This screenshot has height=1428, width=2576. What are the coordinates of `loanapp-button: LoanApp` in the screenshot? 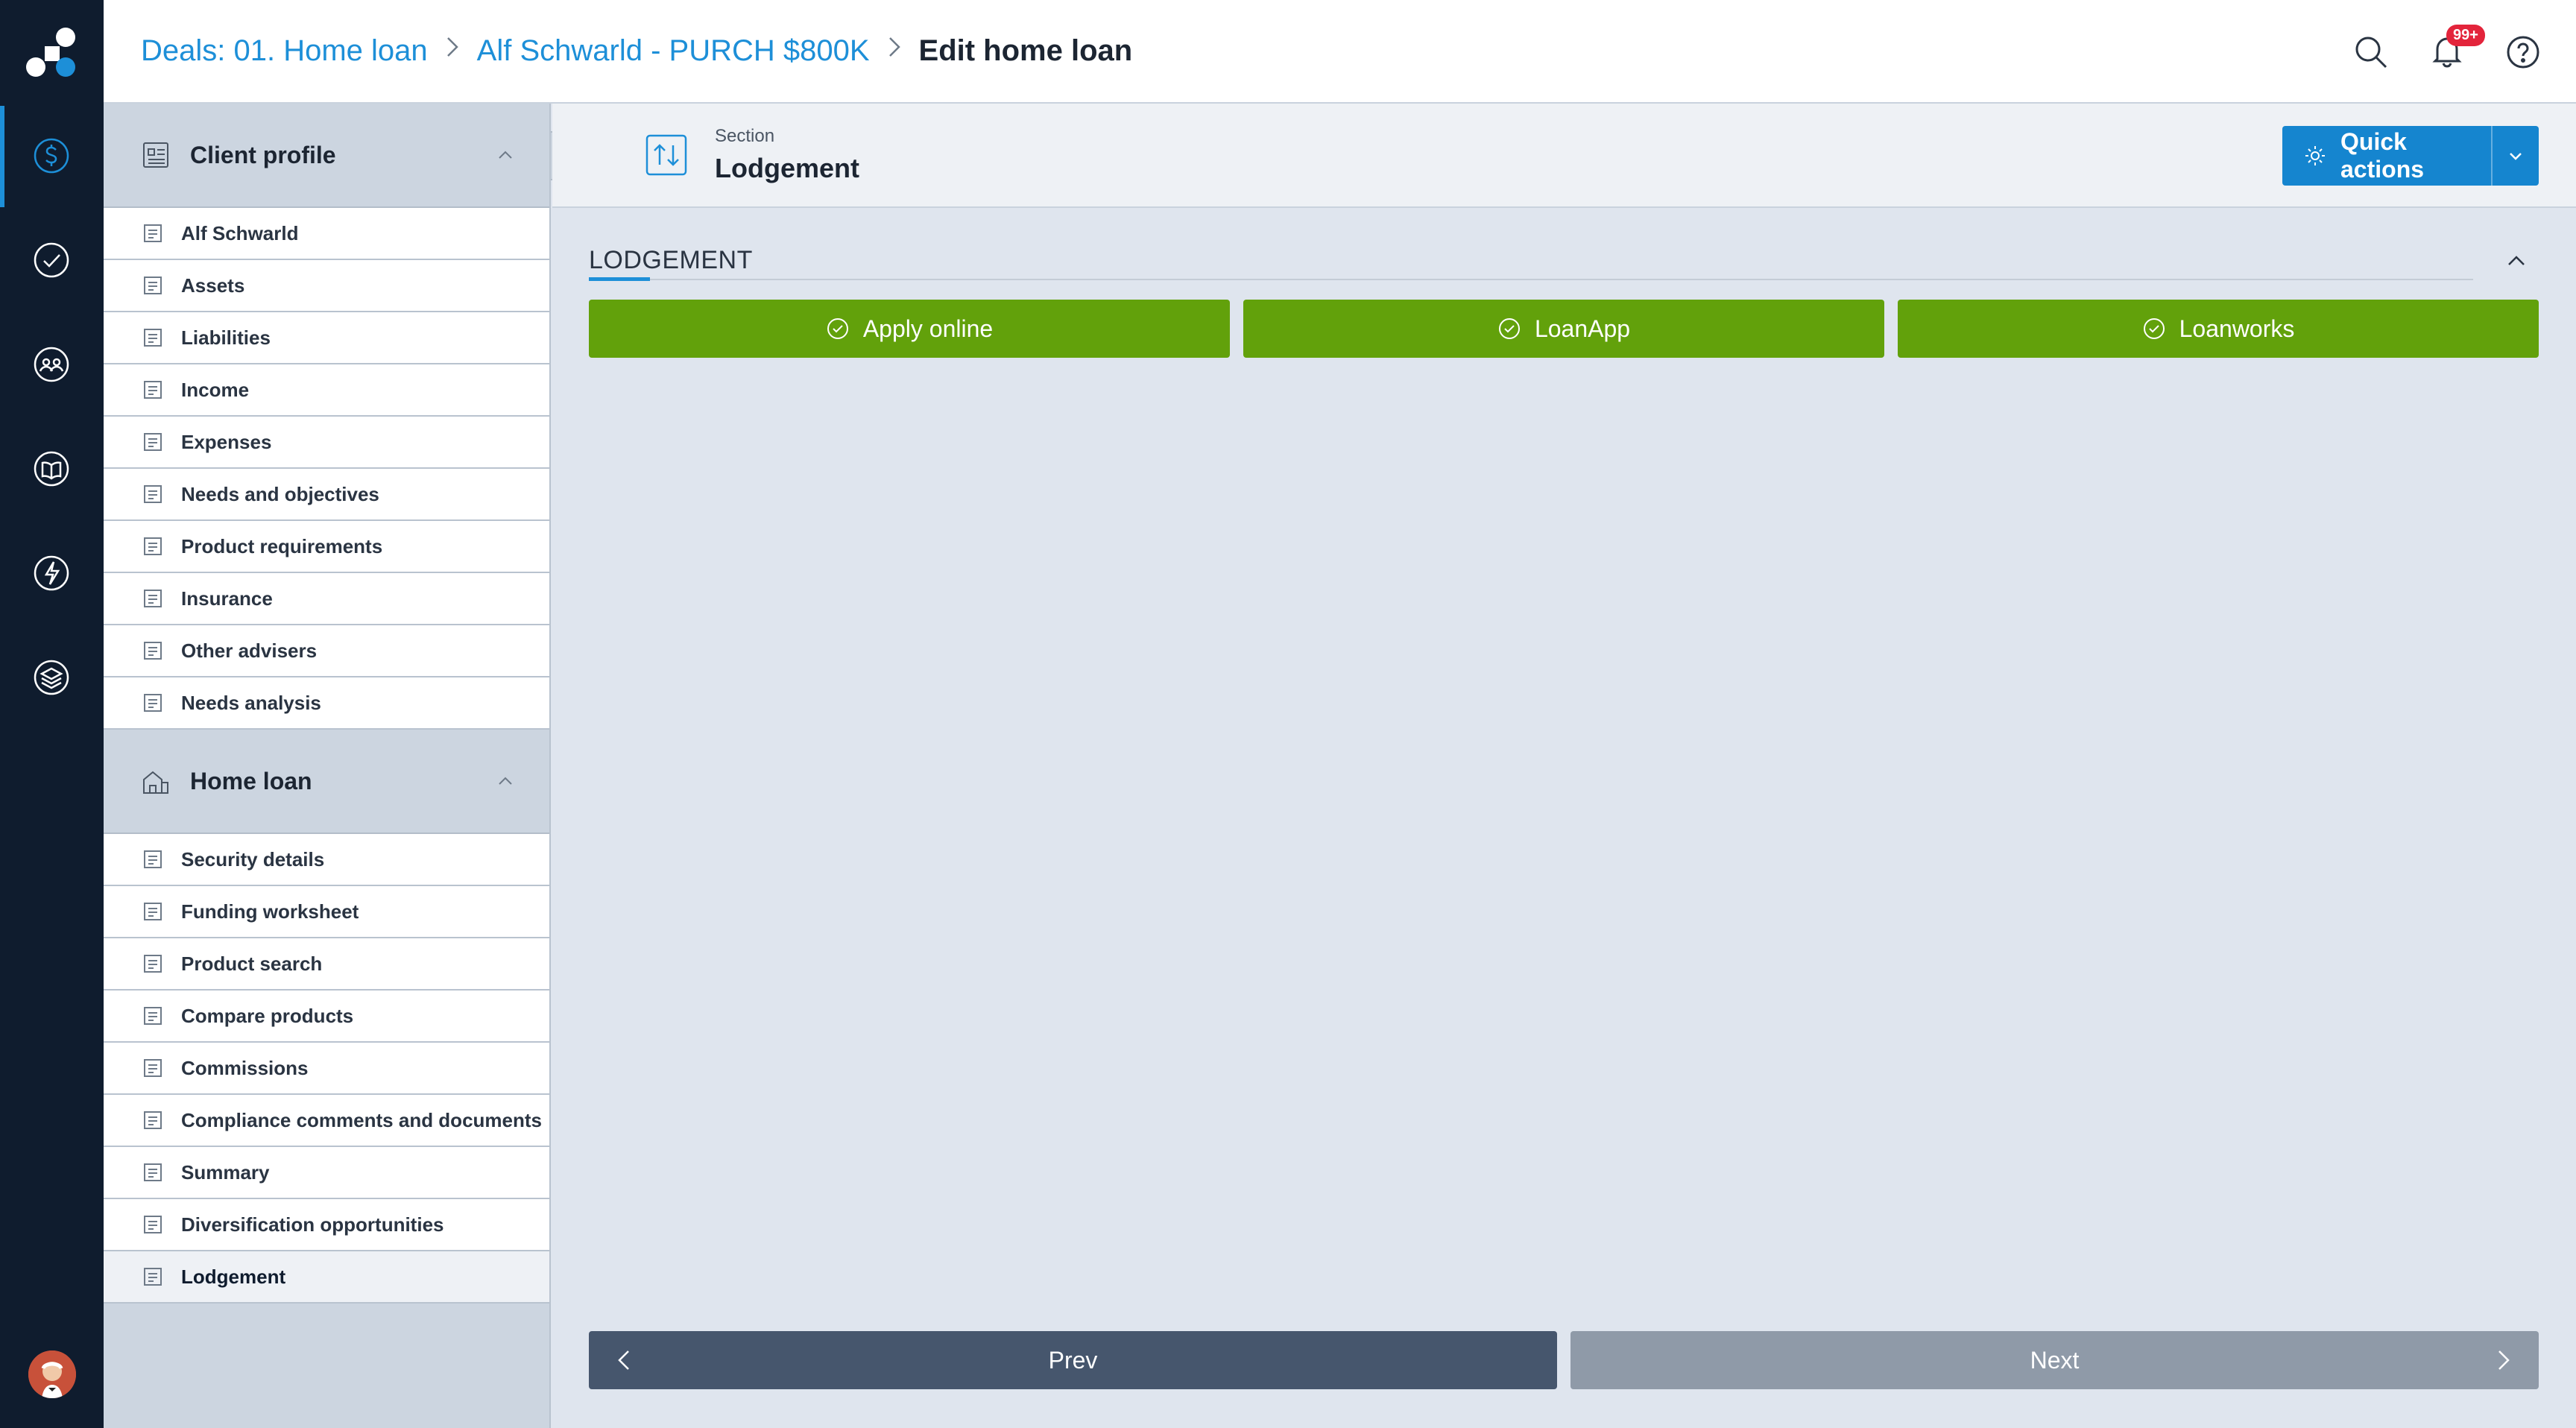 It's located at (1564, 329).